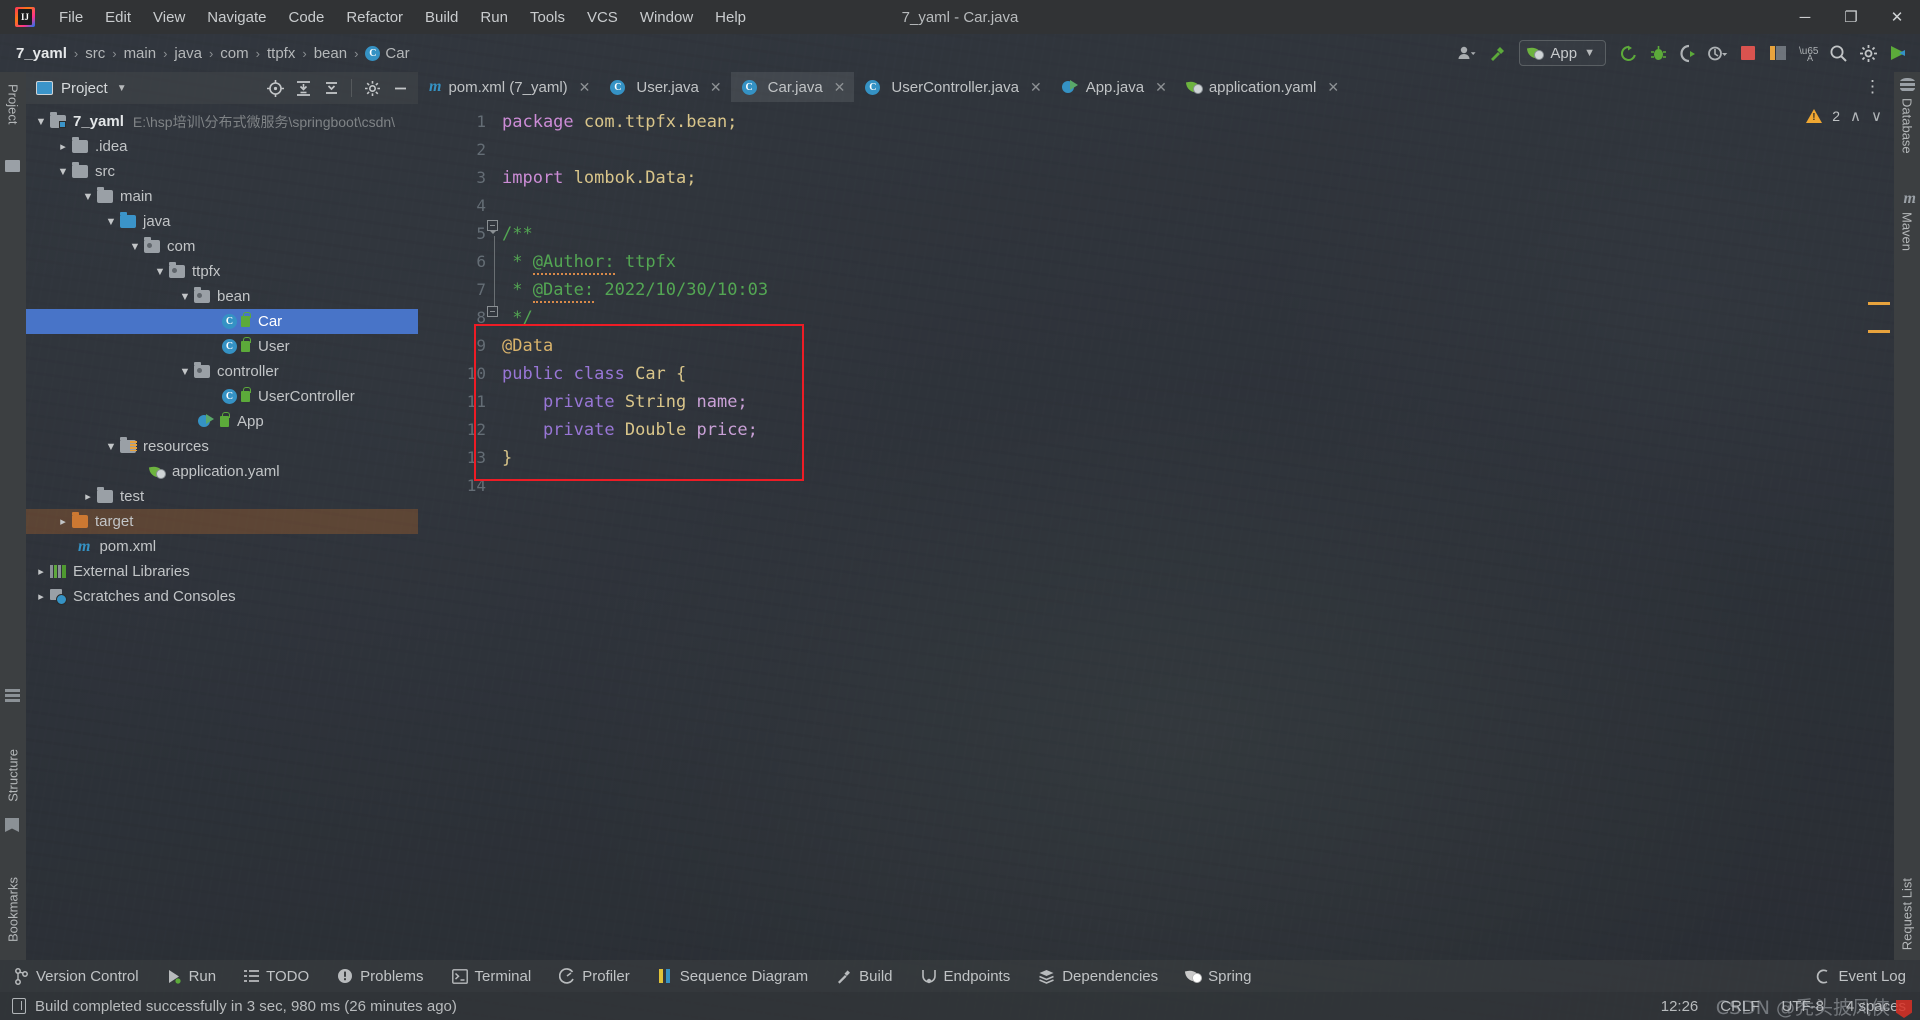 Image resolution: width=1920 pixels, height=1020 pixels. What do you see at coordinates (1748, 53) in the screenshot?
I see `stop-icon` at bounding box center [1748, 53].